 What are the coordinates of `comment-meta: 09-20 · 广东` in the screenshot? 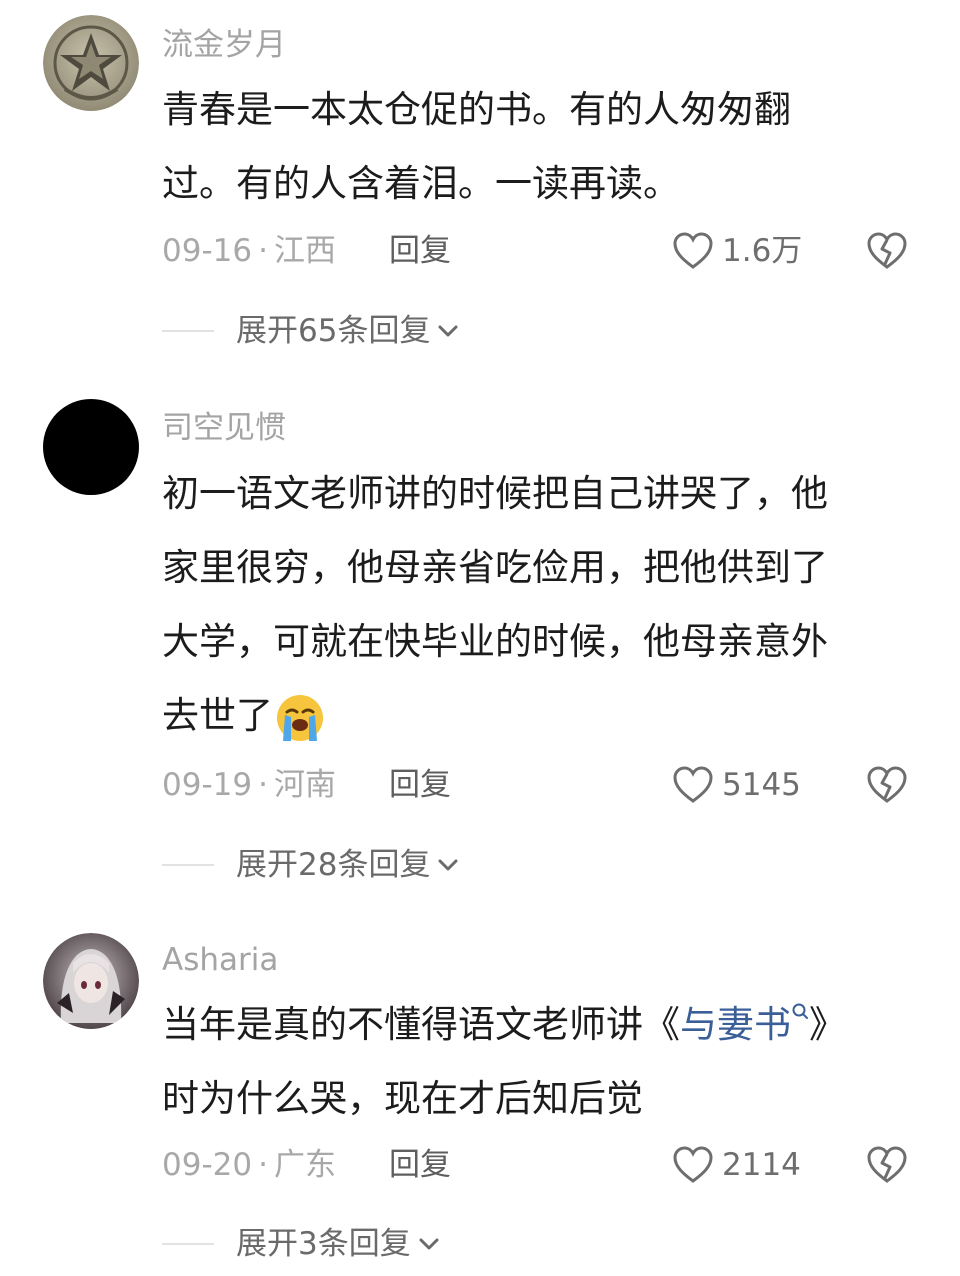 It's located at (249, 1165).